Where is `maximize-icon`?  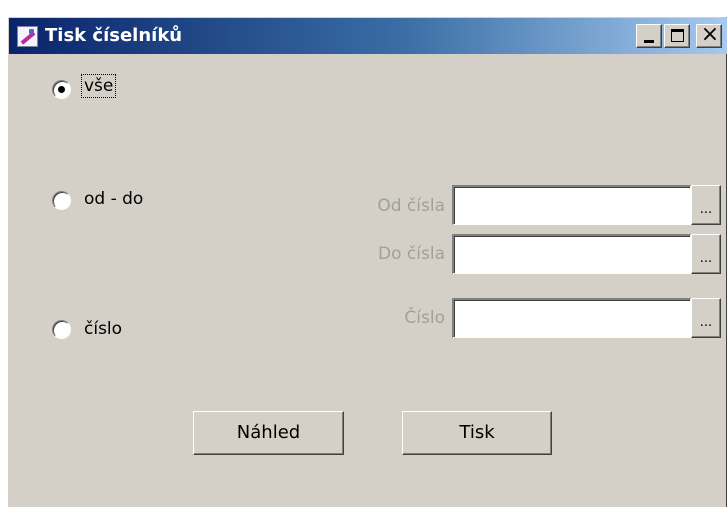
maximize-icon is located at coordinates (677, 35).